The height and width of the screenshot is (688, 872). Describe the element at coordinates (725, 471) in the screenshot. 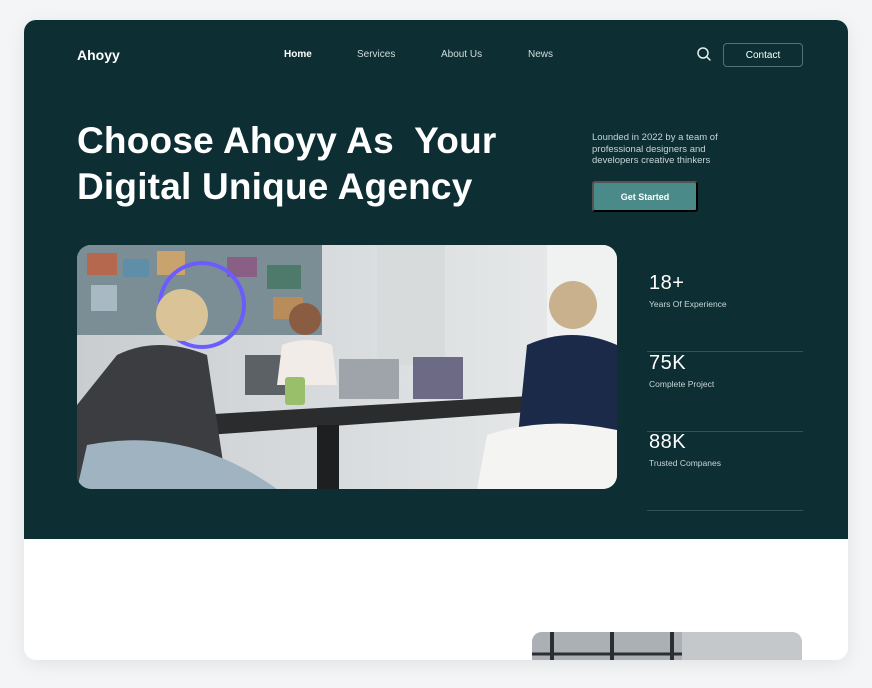

I see `stat-companies: 88K Trusted Companes` at that location.